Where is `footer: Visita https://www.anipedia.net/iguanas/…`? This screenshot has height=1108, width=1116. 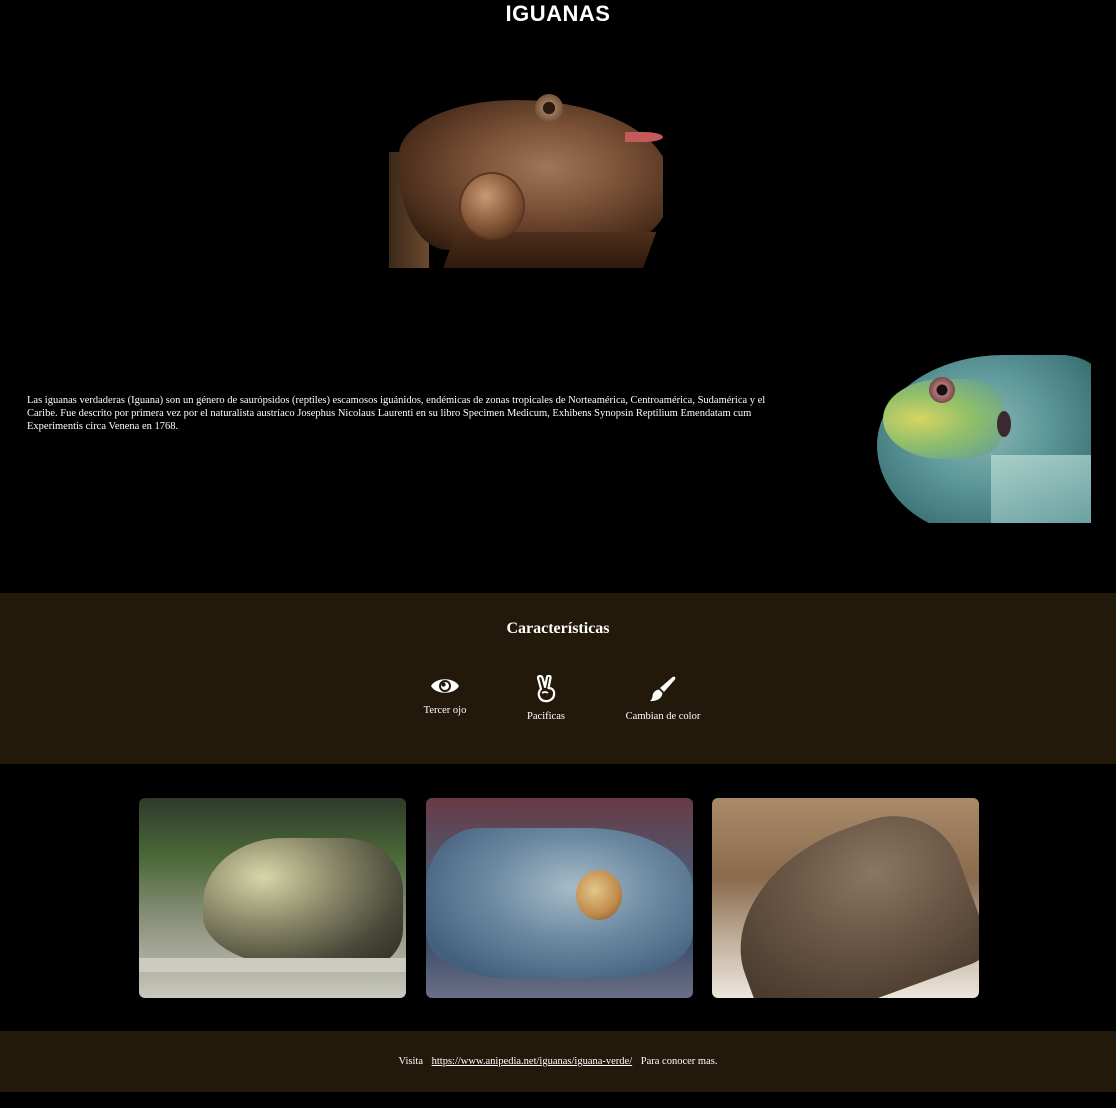
footer: Visita https://www.anipedia.net/iguanas/… is located at coordinates (558, 1061).